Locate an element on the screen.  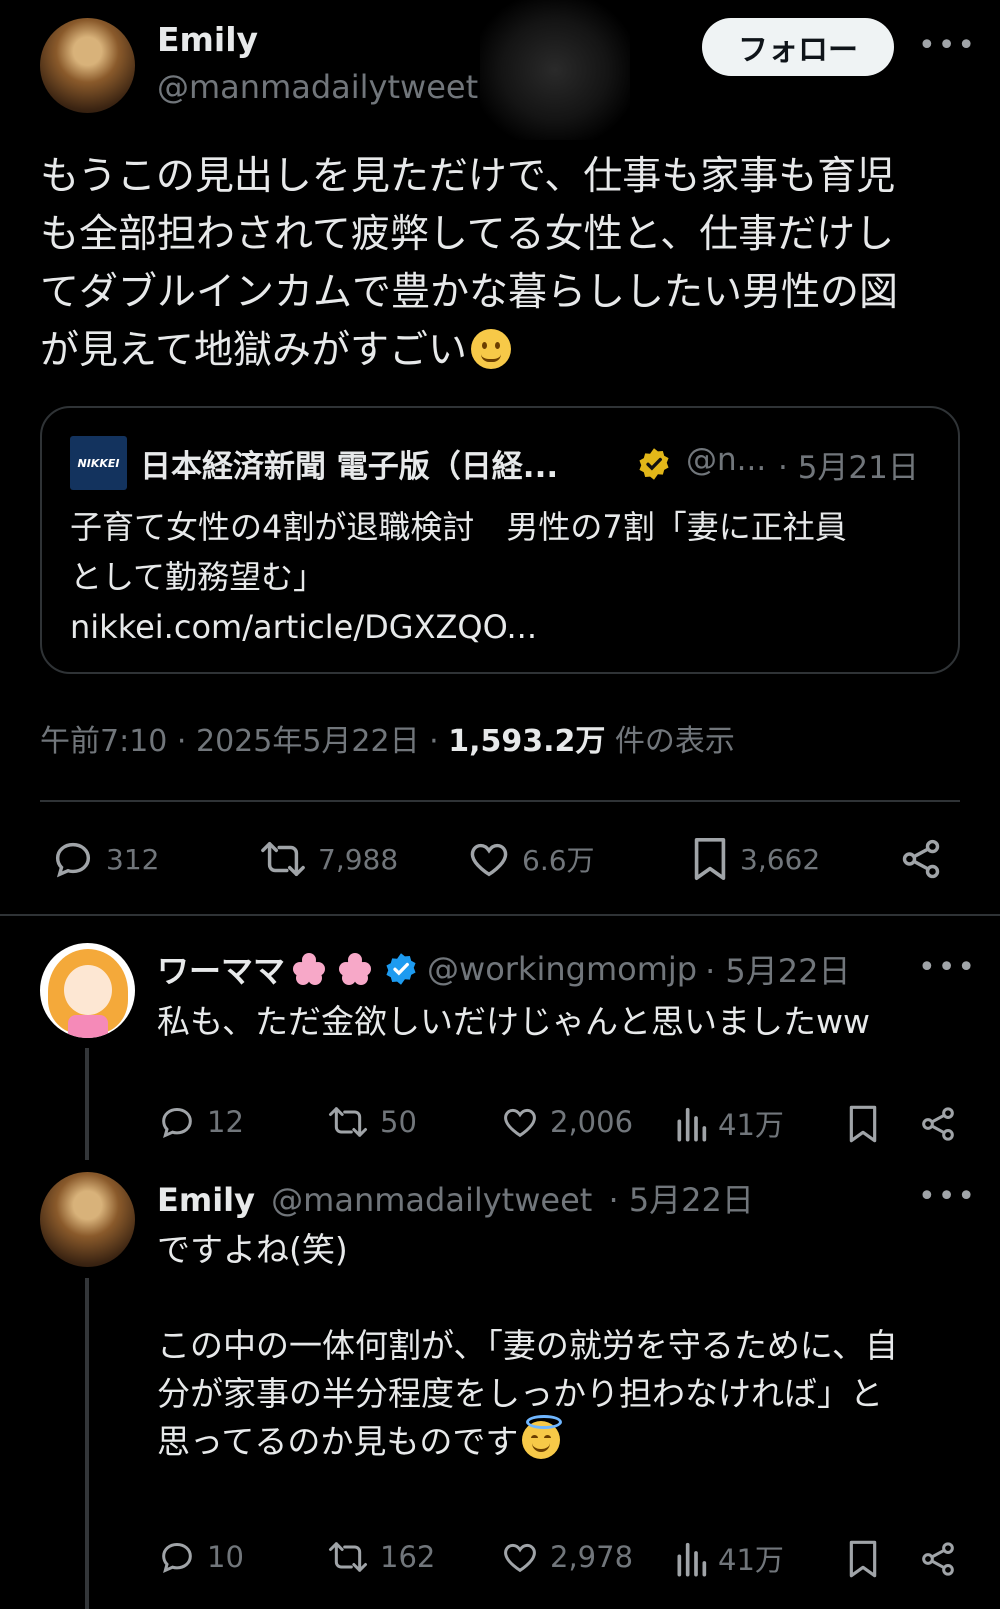
smiling-face-with-halo-emoji-icon is located at coordinates (542, 1437).